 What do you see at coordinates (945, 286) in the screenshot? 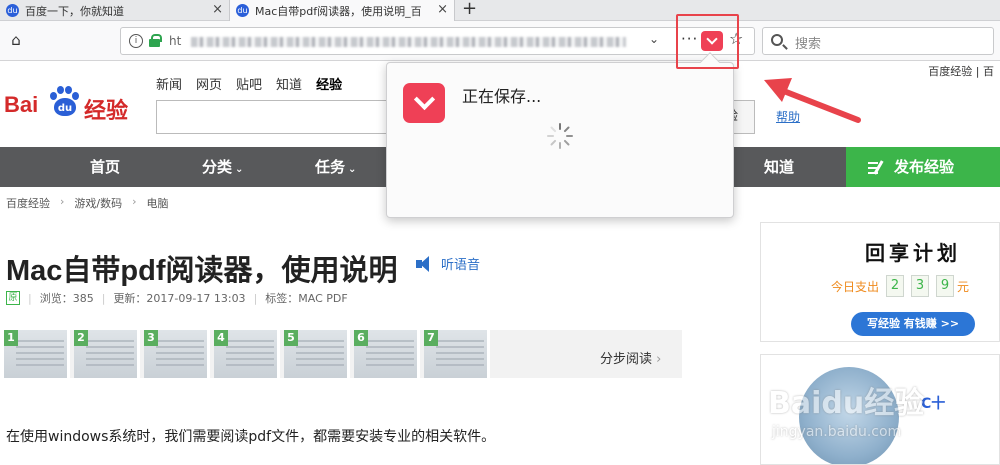
I see `spend-digit: 9` at bounding box center [945, 286].